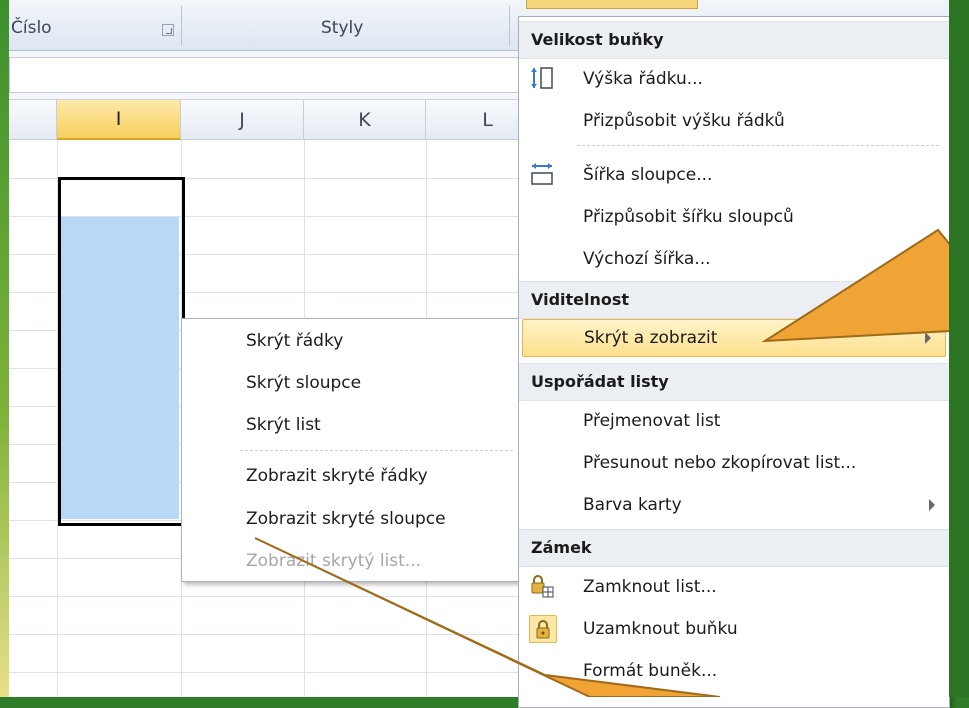  Describe the element at coordinates (959, 348) in the screenshot. I see `slide-frame-right` at that location.